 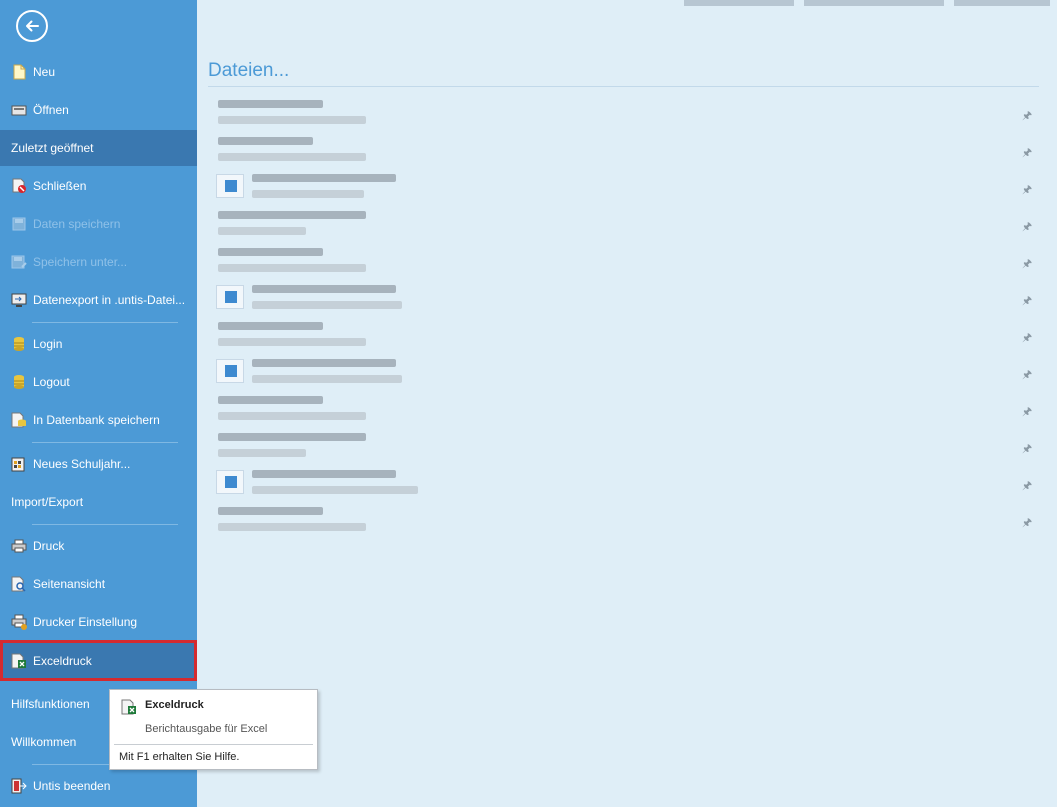 What do you see at coordinates (49, 546) in the screenshot?
I see `menu-item-label: Druck` at bounding box center [49, 546].